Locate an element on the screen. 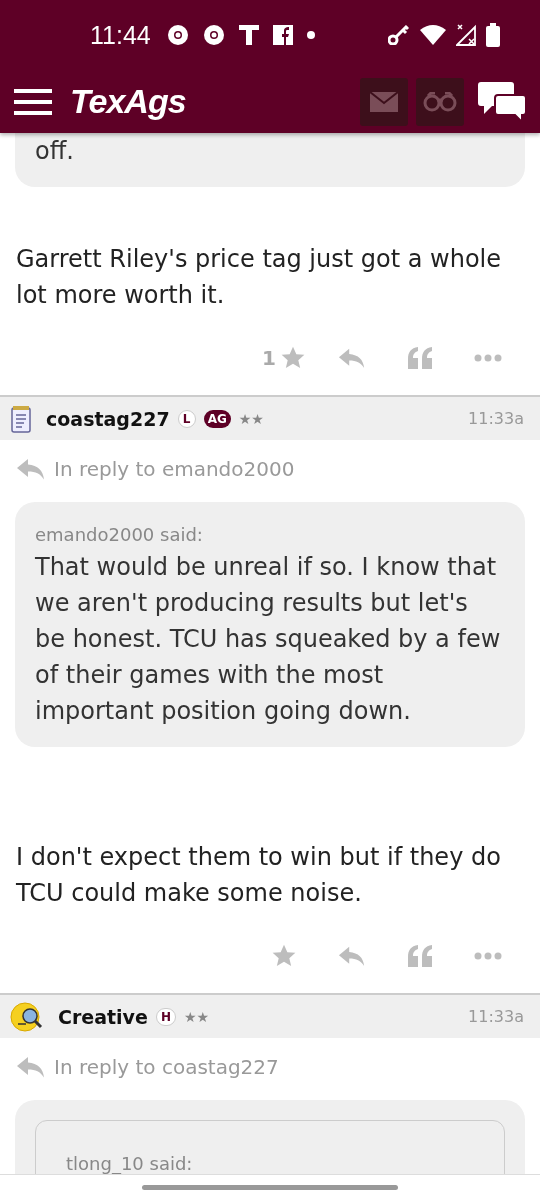 This screenshot has width=540, height=1200. key-icon is located at coordinates (399, 35).